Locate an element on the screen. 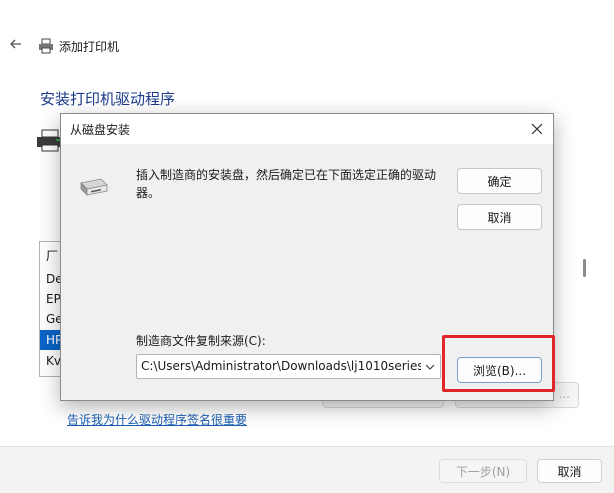 This screenshot has width=614, height=493. dialog-titlebar: 从磁盘安装 is located at coordinates (307, 129).